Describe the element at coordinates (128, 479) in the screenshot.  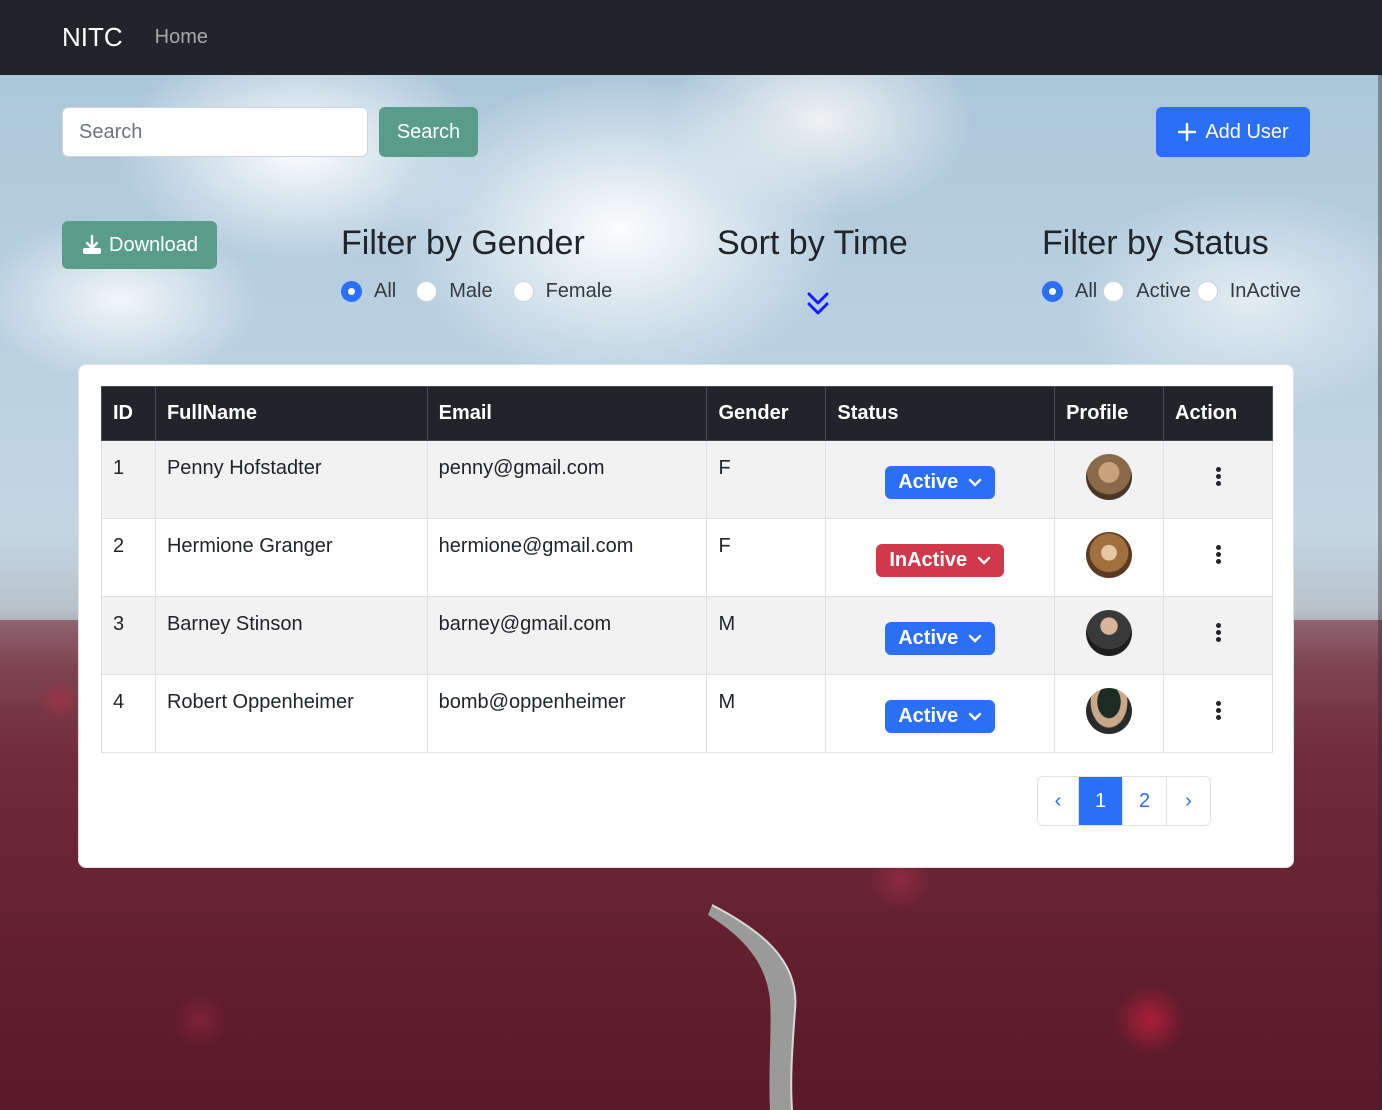
I see `cell-id: 1` at that location.